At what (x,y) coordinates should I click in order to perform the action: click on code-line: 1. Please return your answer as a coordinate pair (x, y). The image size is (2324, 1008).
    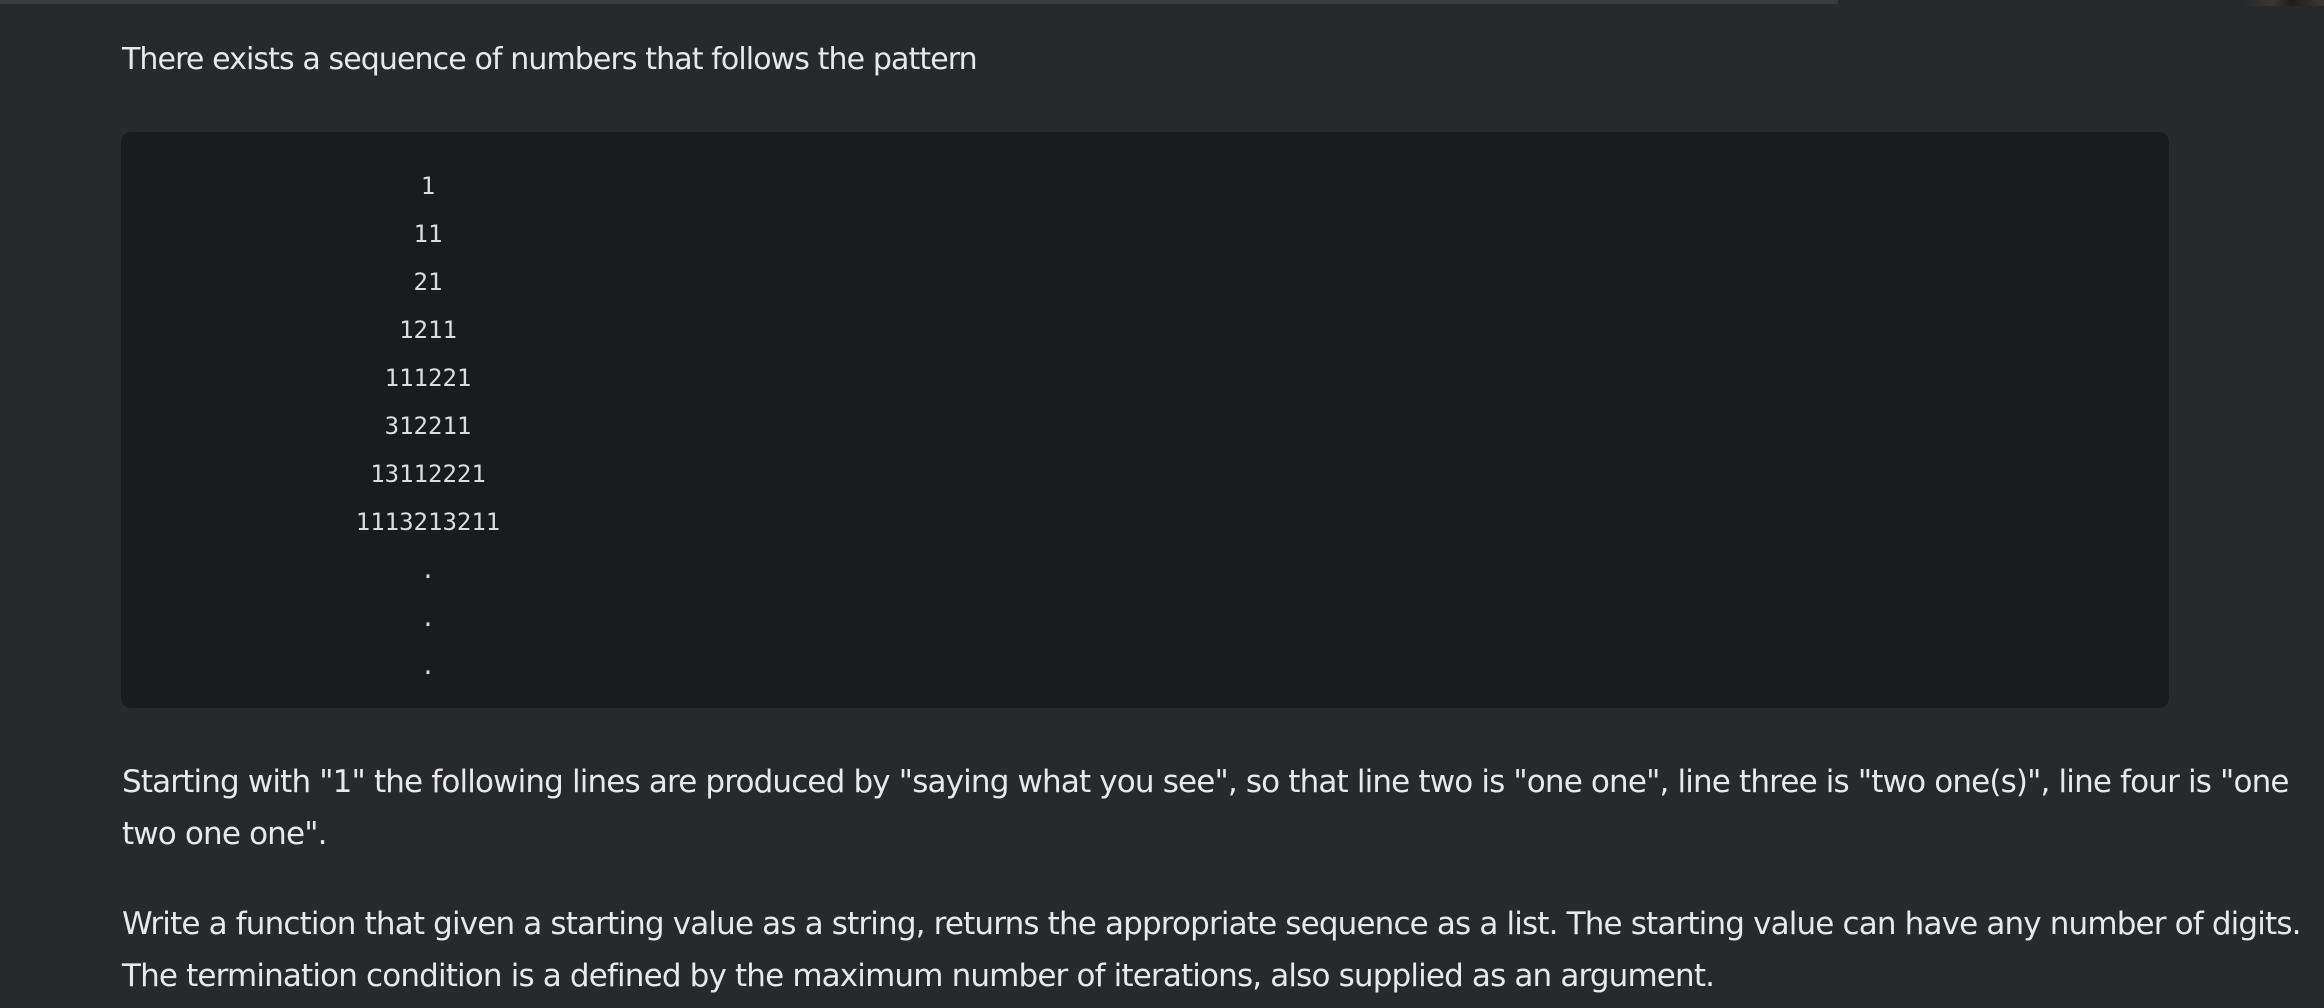
    Looking at the image, I should click on (428, 186).